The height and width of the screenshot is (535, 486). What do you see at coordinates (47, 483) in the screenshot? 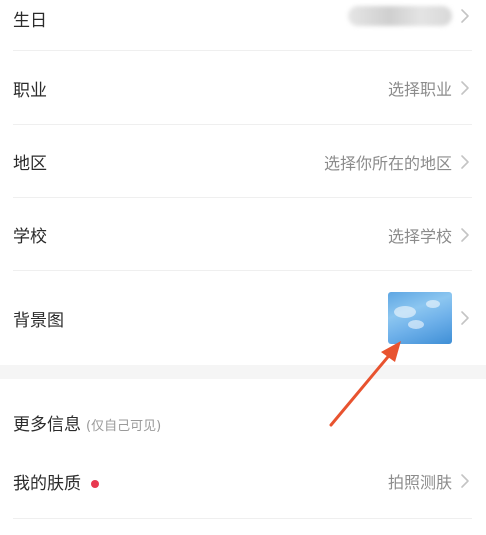
I see `row-skin-type-label: 我的肤质` at bounding box center [47, 483].